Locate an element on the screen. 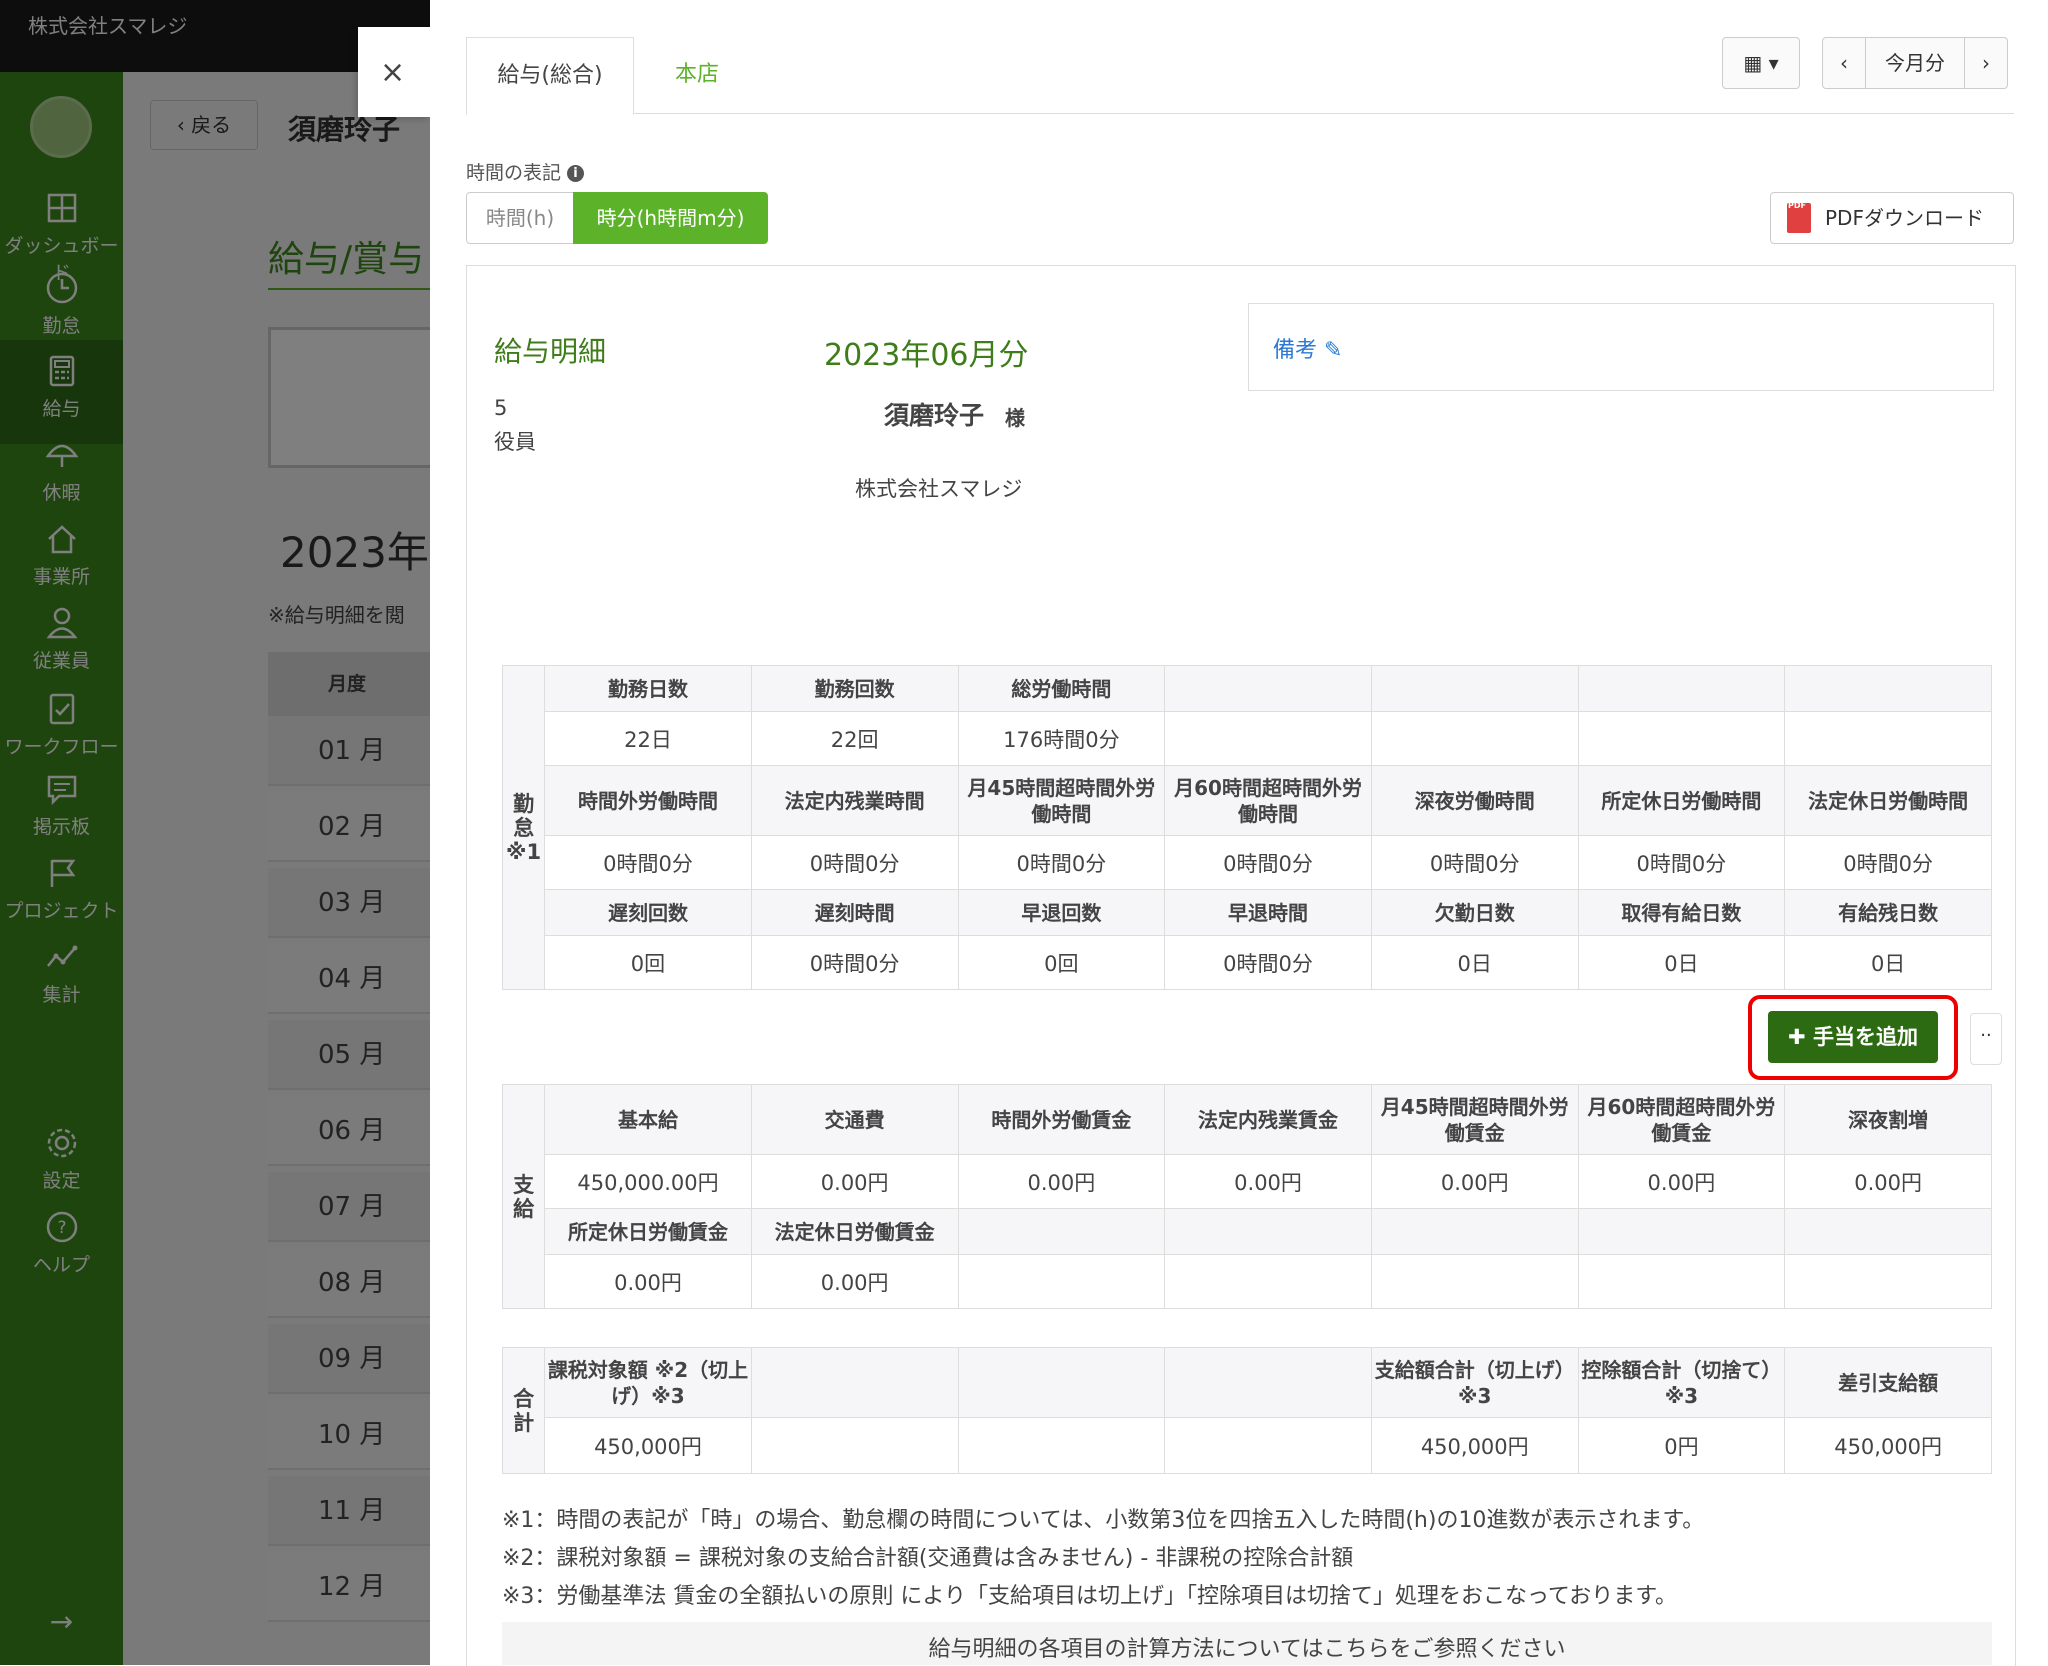  table-cell: 176時間0分 is located at coordinates (1061, 738).